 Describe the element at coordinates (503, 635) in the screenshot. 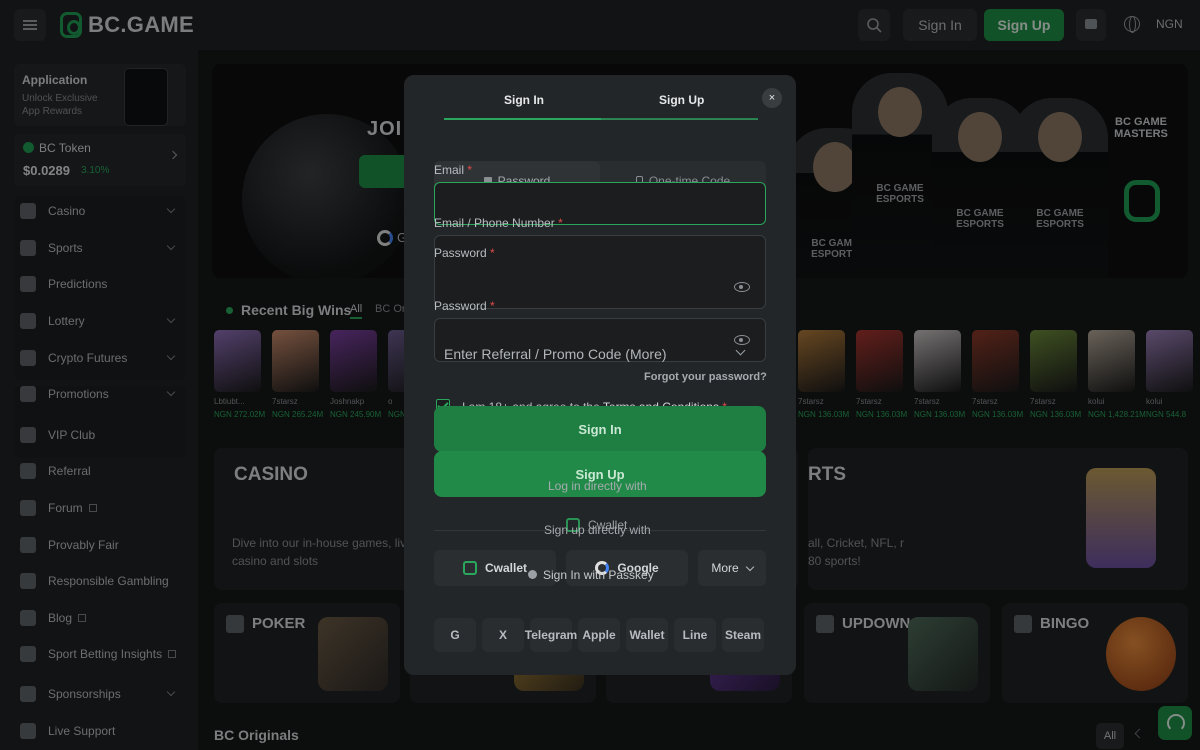

I see `social-x-icon: X` at that location.